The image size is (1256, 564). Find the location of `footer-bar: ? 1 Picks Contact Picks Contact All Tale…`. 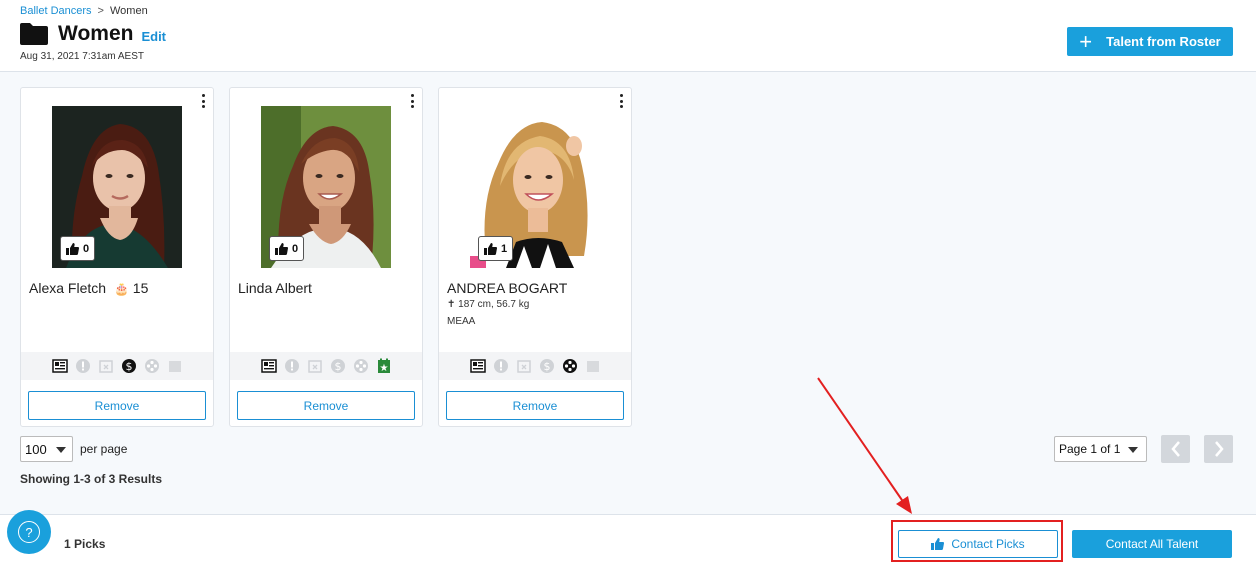

footer-bar: ? 1 Picks Contact Picks Contact All Tale… is located at coordinates (628, 537).